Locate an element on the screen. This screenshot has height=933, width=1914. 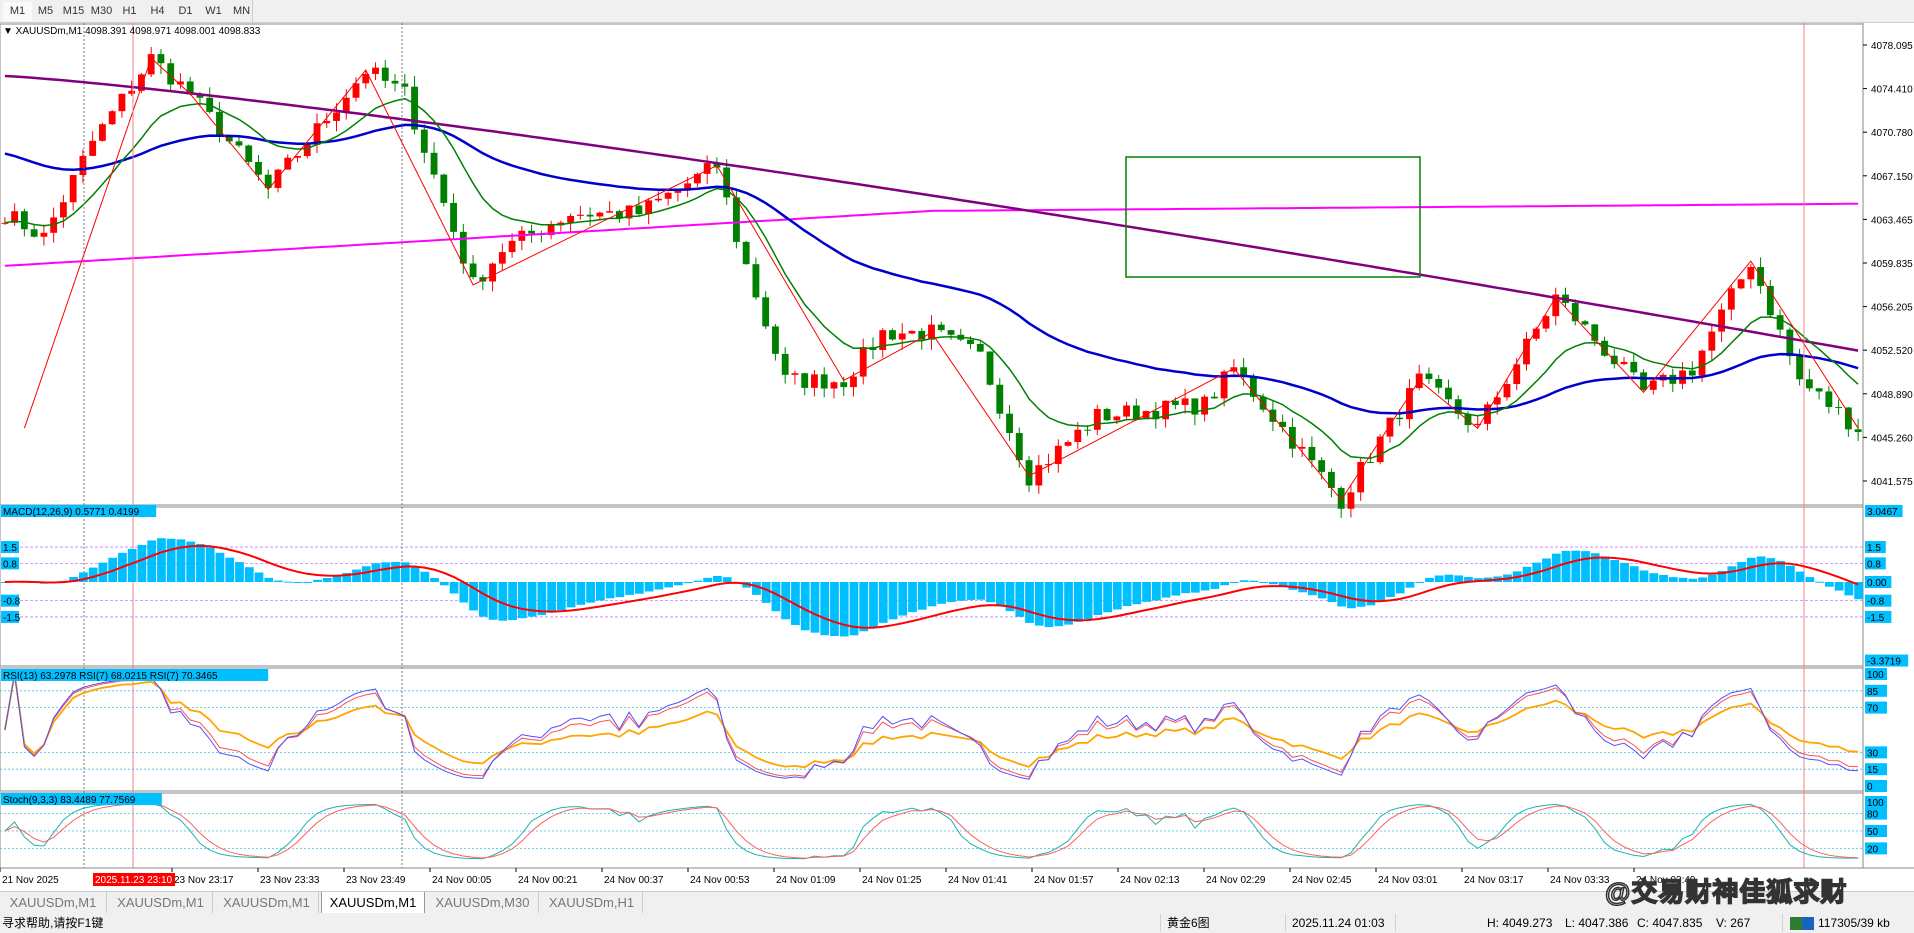
price-axis-label: 4067.150 is located at coordinates (1892, 177).